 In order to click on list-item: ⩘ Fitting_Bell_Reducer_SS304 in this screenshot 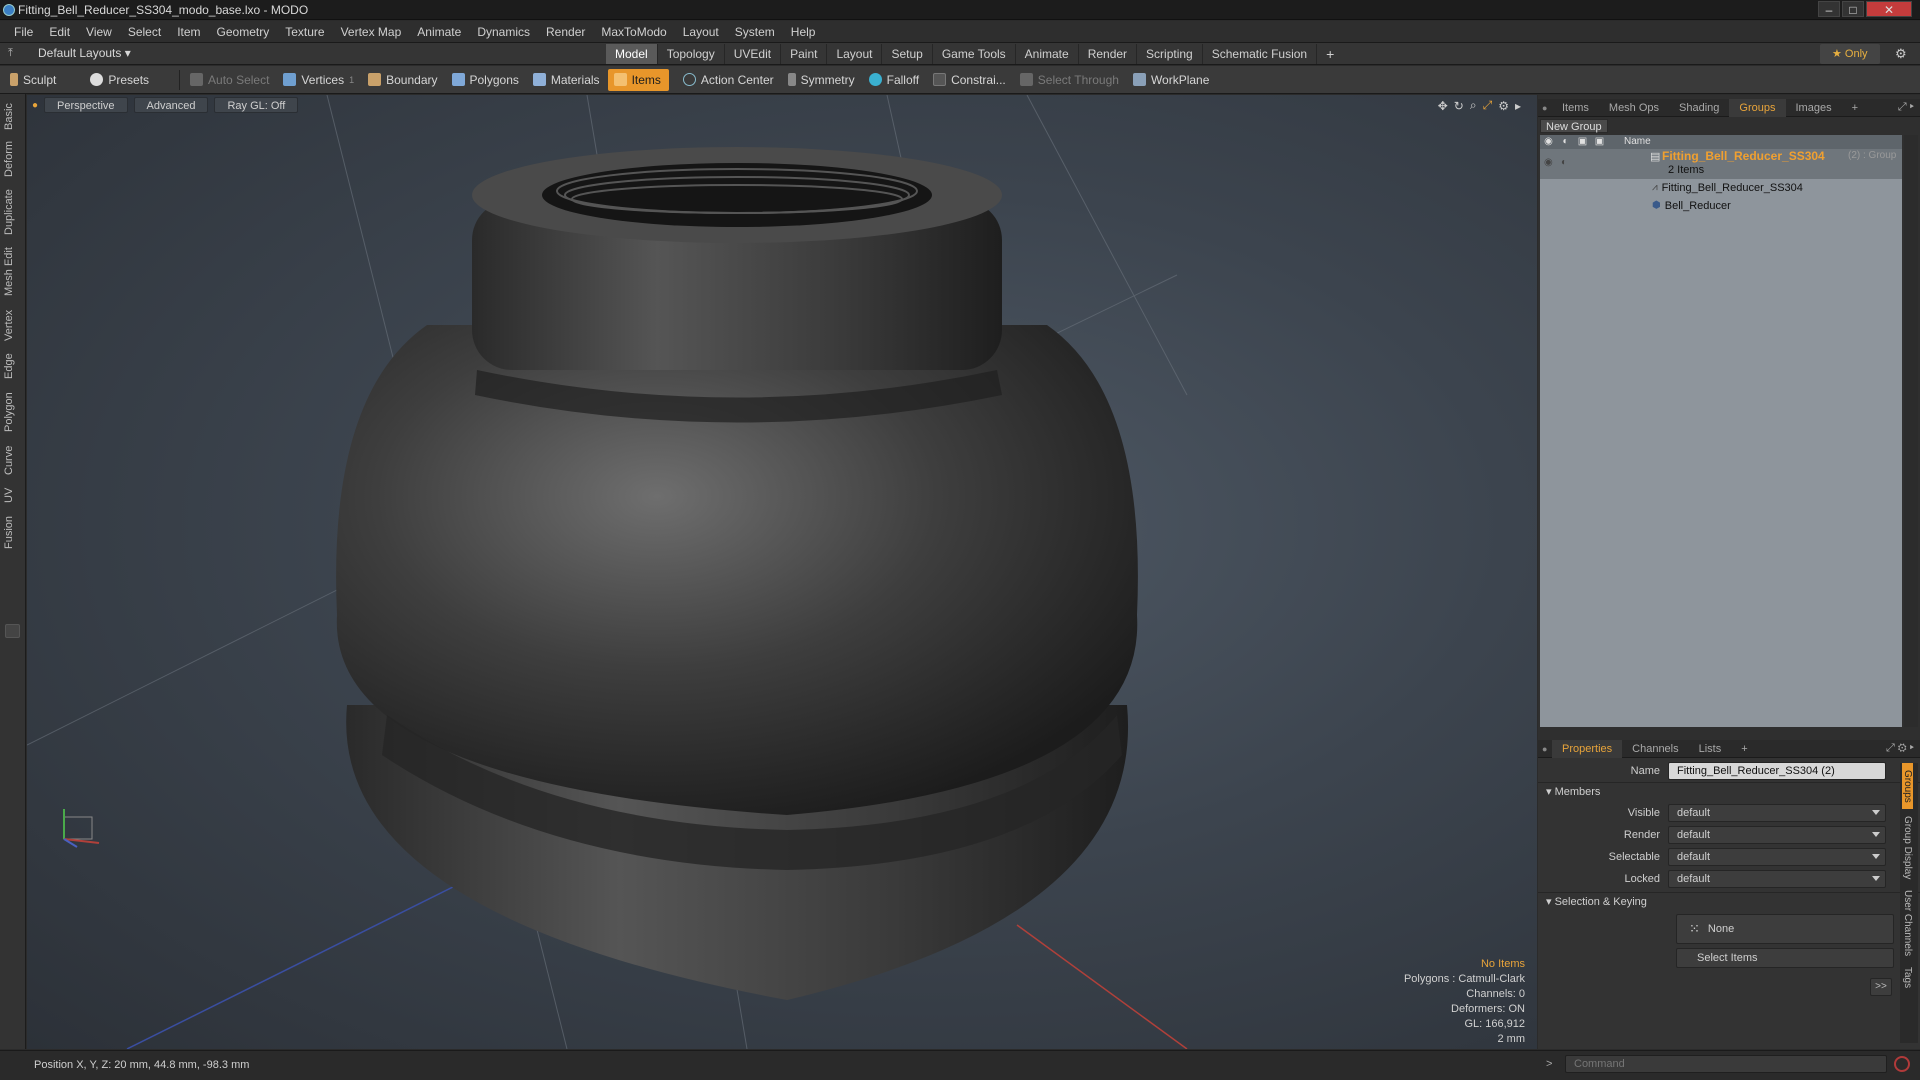, I will do `click(1721, 188)`.